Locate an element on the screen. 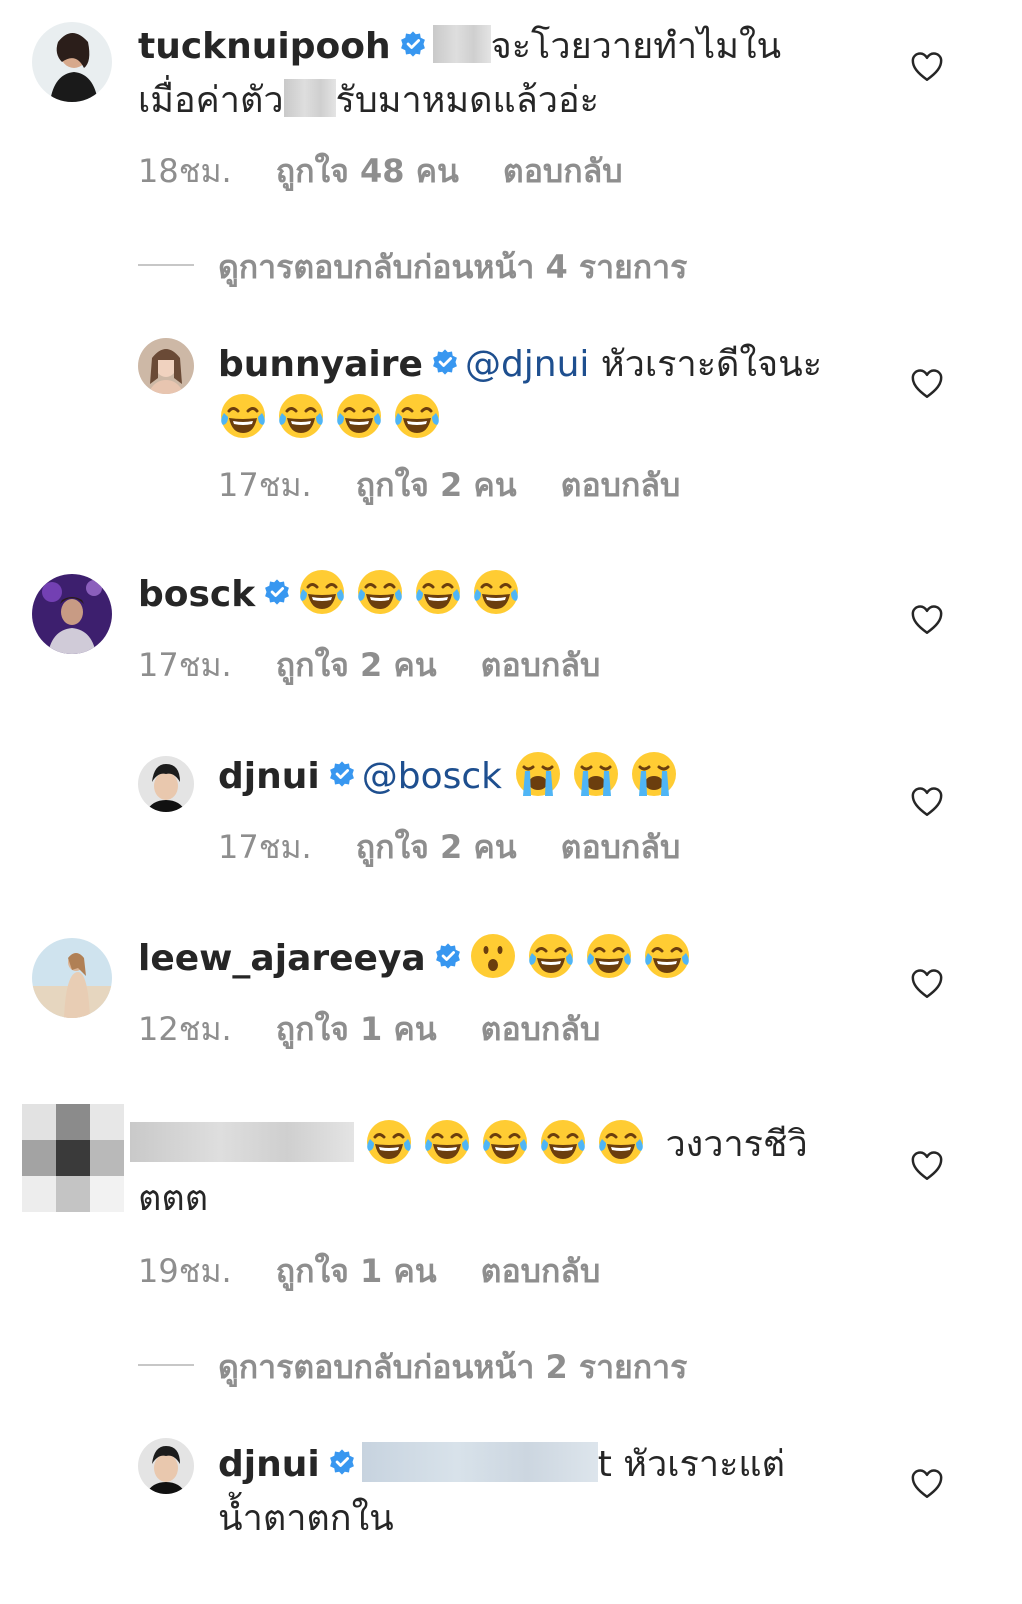 The width and height of the screenshot is (1022, 1604). mention-link: @djnui is located at coordinates (527, 364).